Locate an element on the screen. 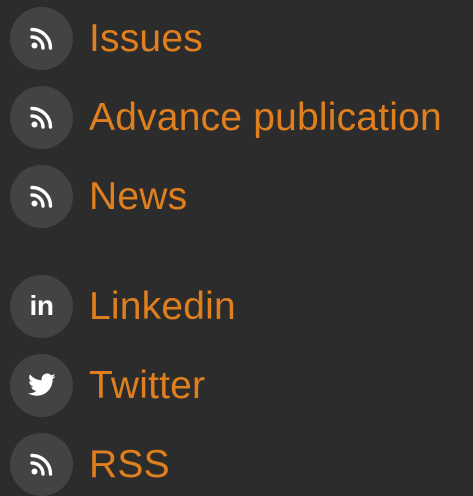 The image size is (473, 496). link-advance-publication: Advance publication is located at coordinates (226, 117).